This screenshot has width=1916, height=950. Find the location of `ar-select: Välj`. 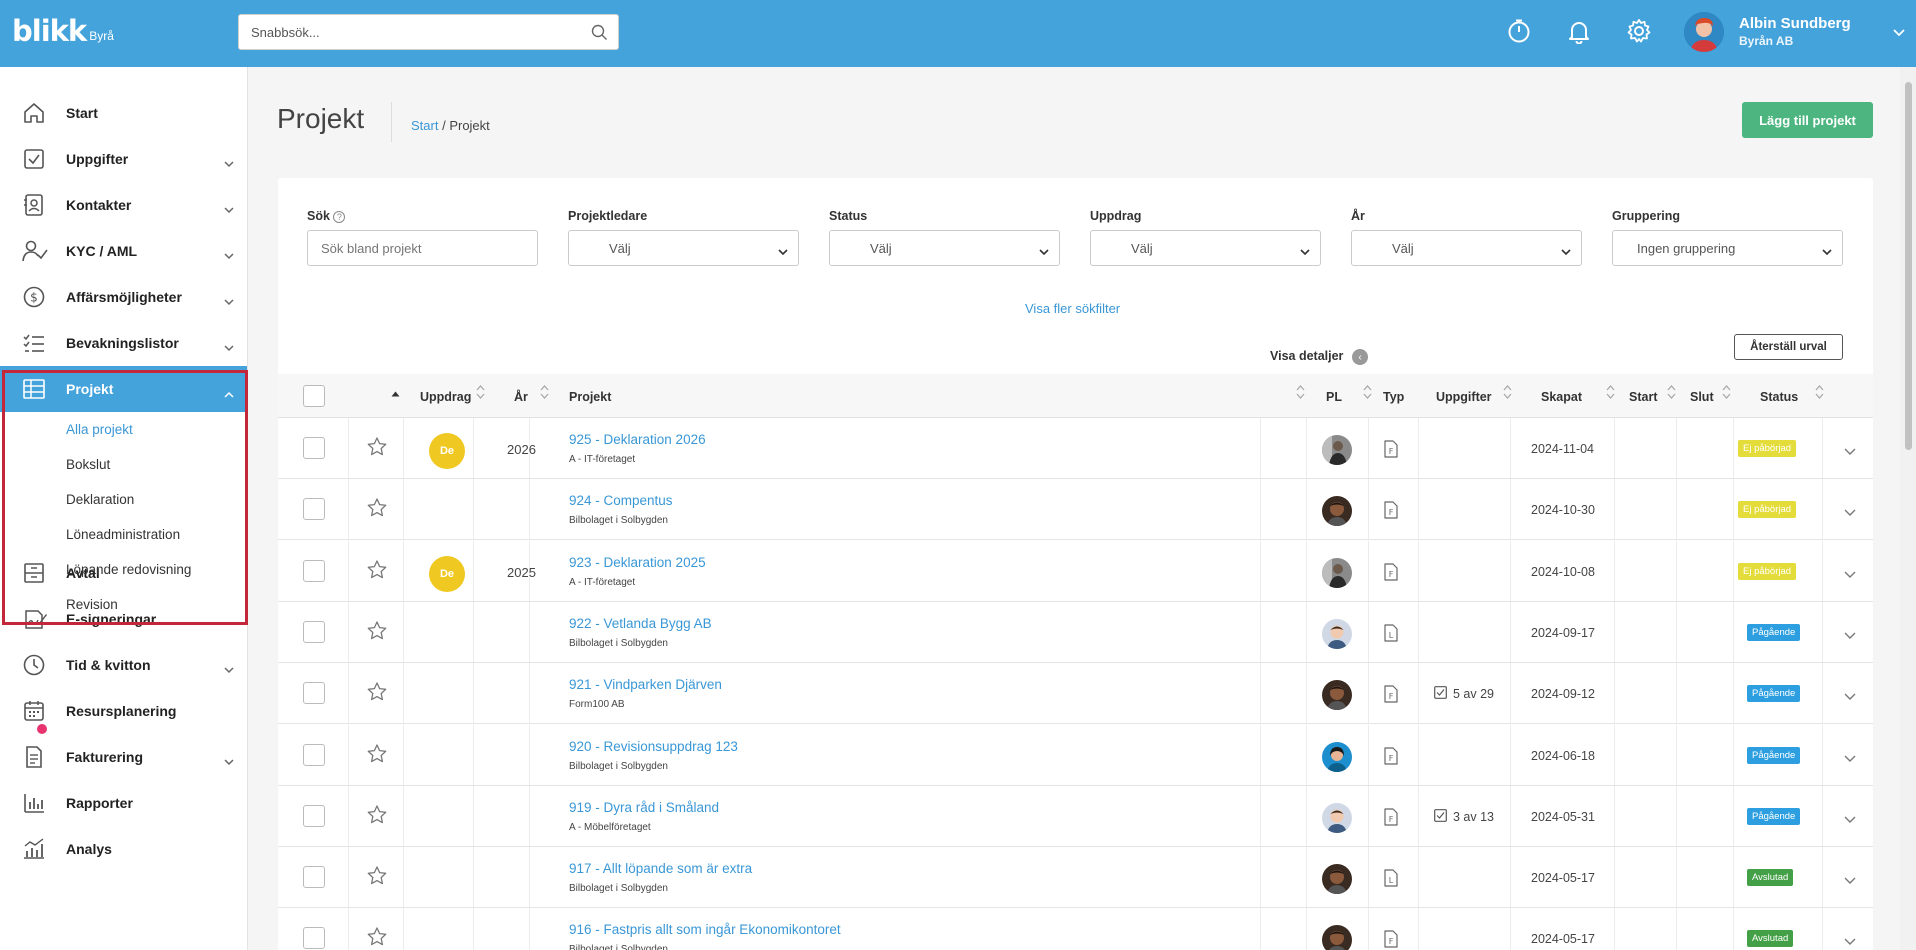

ar-select: Välj is located at coordinates (1466, 248).